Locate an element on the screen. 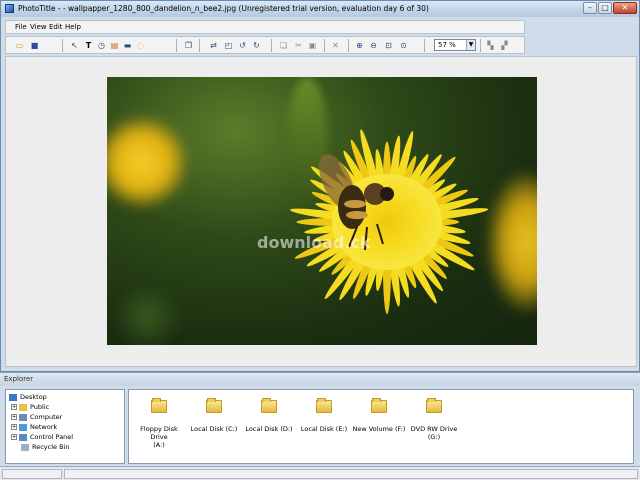  tree-item-label: Control Panel is located at coordinates (52, 437).